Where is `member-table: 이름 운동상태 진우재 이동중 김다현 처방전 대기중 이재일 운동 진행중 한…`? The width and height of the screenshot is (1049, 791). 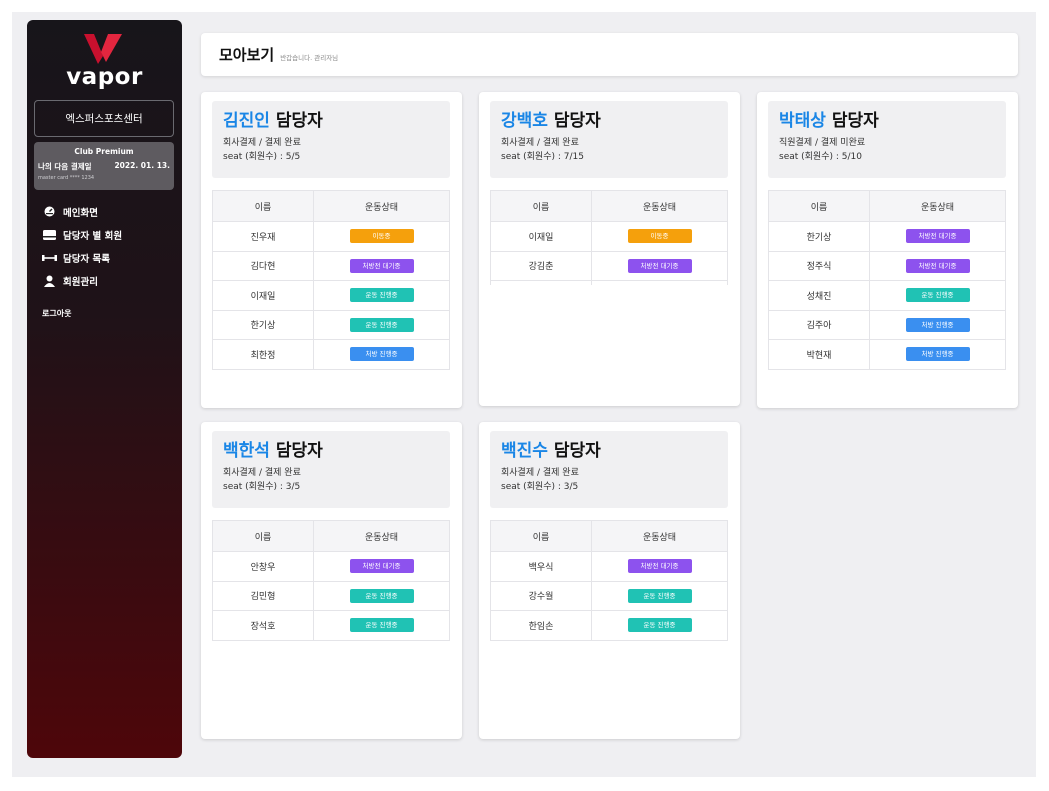
member-table: 이름 운동상태 진우재 이동중 김다현 처방전 대기중 이재일 운동 진행중 한… is located at coordinates (331, 280).